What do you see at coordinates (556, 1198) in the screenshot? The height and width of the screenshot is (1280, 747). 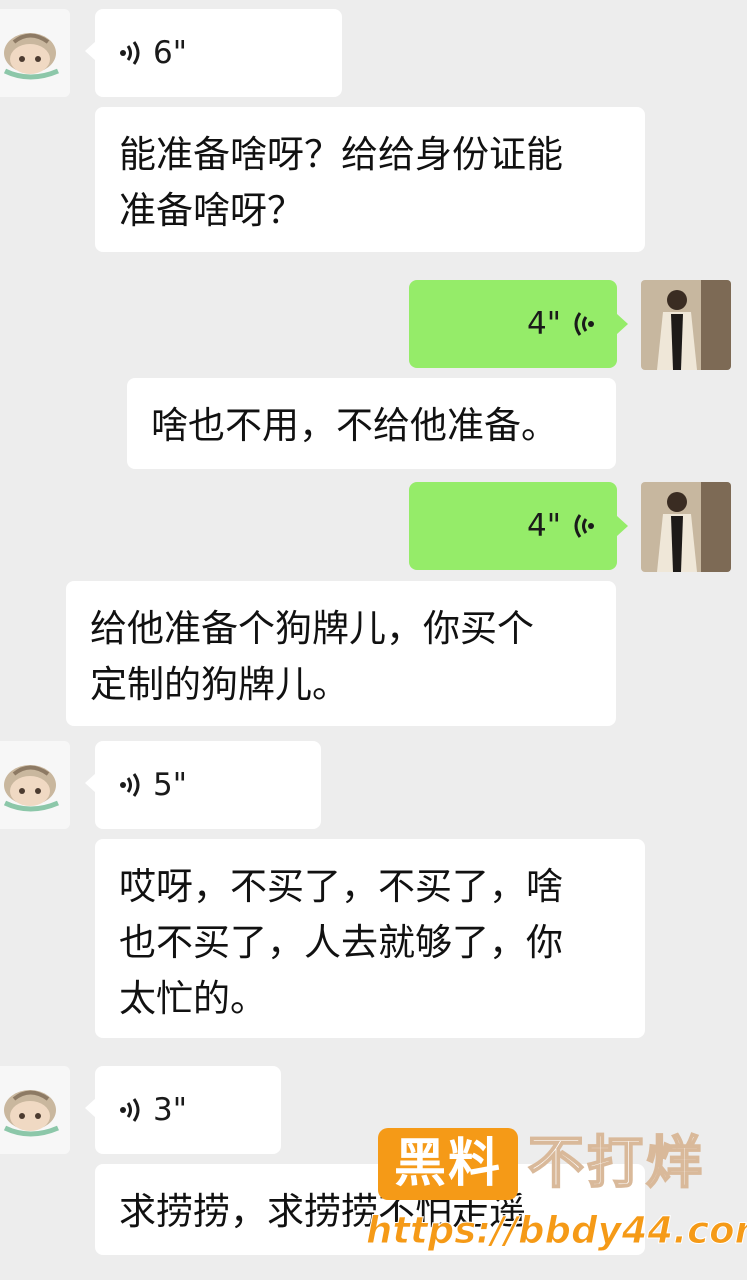 I see `watermark: 黑料 不打烊 https://bbdy44.com` at bounding box center [556, 1198].